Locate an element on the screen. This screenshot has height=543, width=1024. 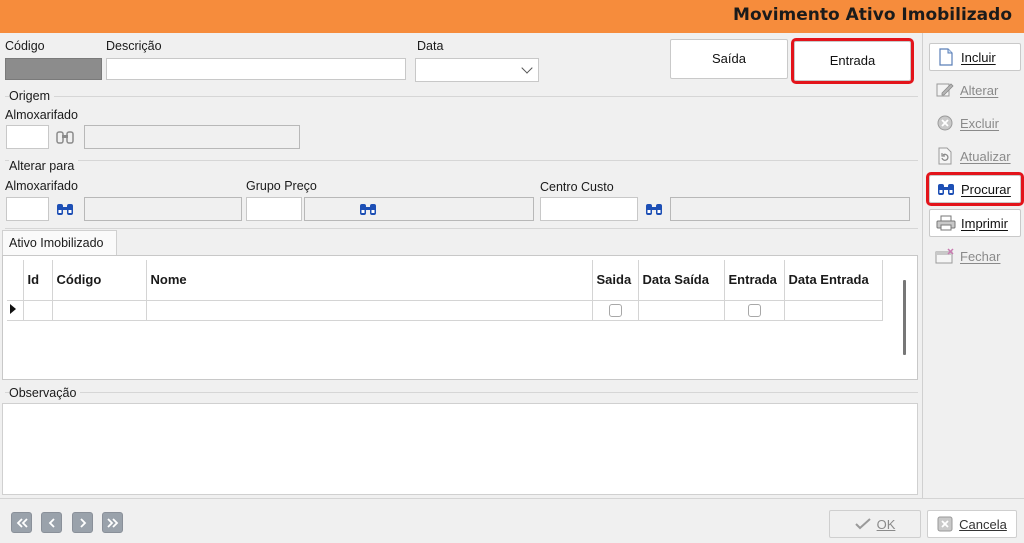
descricao-label: Descrição is located at coordinates (134, 46).